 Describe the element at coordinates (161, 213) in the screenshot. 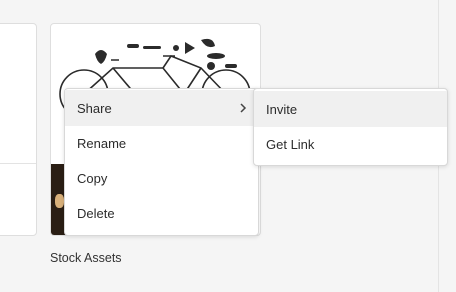

I see `menu-item-delete: Delete` at that location.